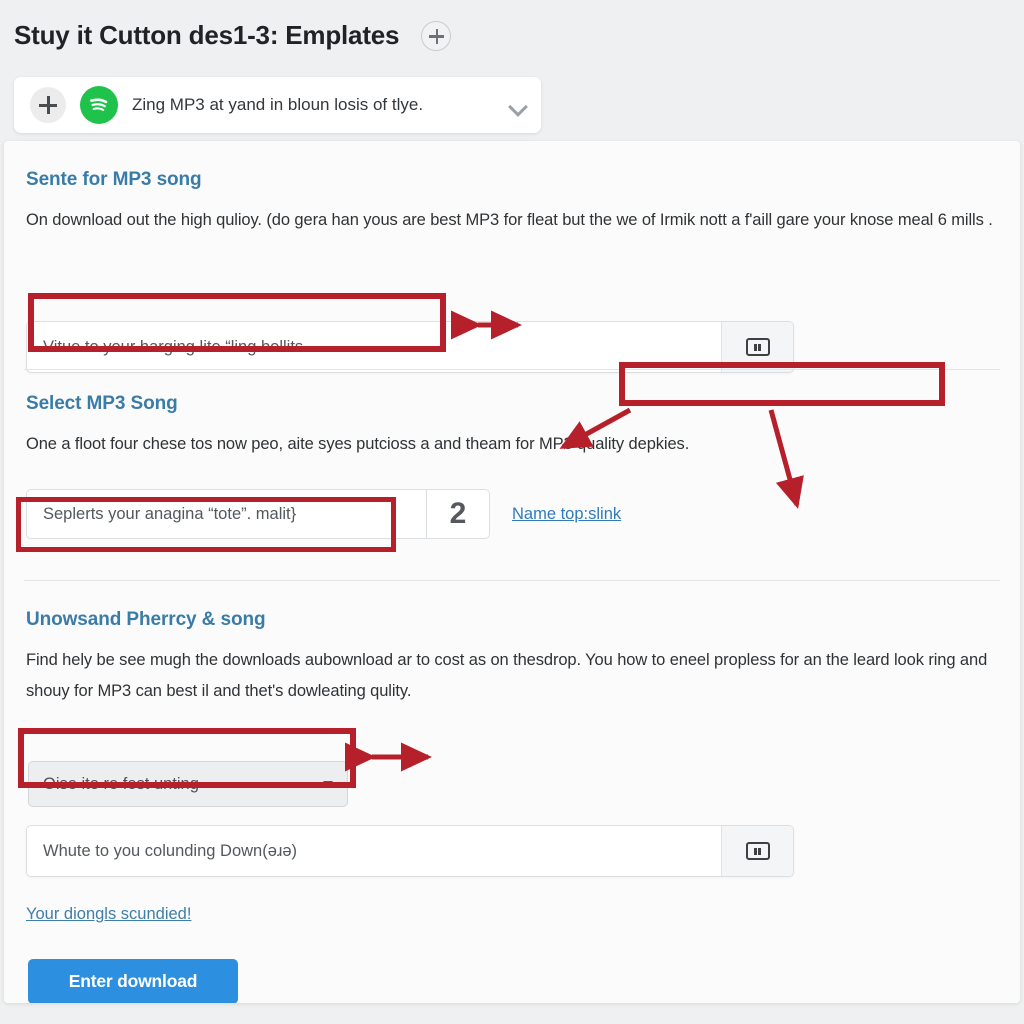 The width and height of the screenshot is (1024, 1024). I want to click on source-label: Zing MP3 at yand in bloun losis of tlye., so click(278, 104).